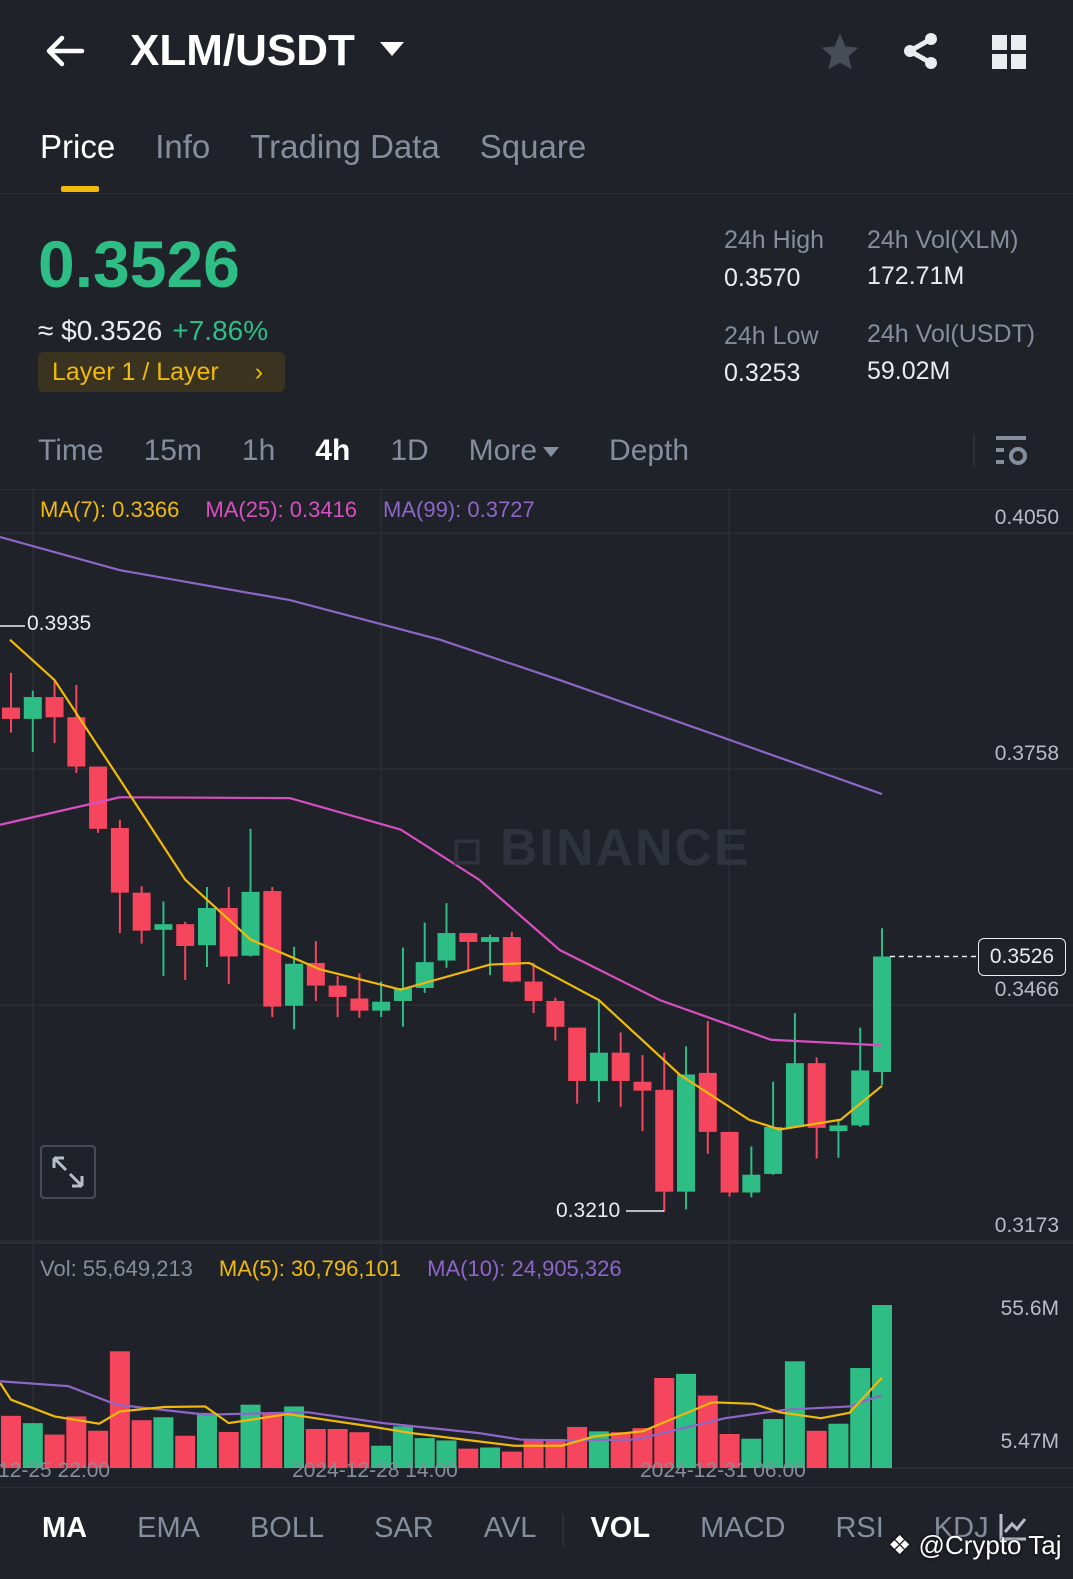 The image size is (1073, 1579). I want to click on volume-ma5: MA(5): 30,796,101, so click(310, 1268).